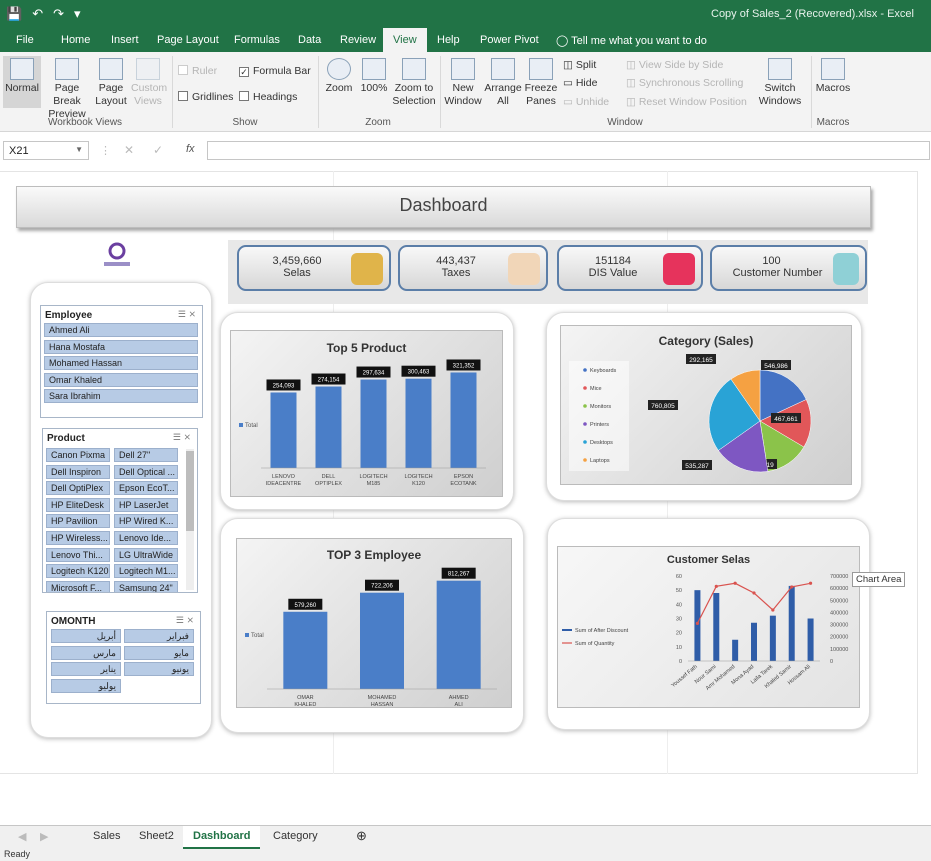  What do you see at coordinates (156, 836) in the screenshot?
I see `sheet-tab-sheet2: Sheet2` at bounding box center [156, 836].